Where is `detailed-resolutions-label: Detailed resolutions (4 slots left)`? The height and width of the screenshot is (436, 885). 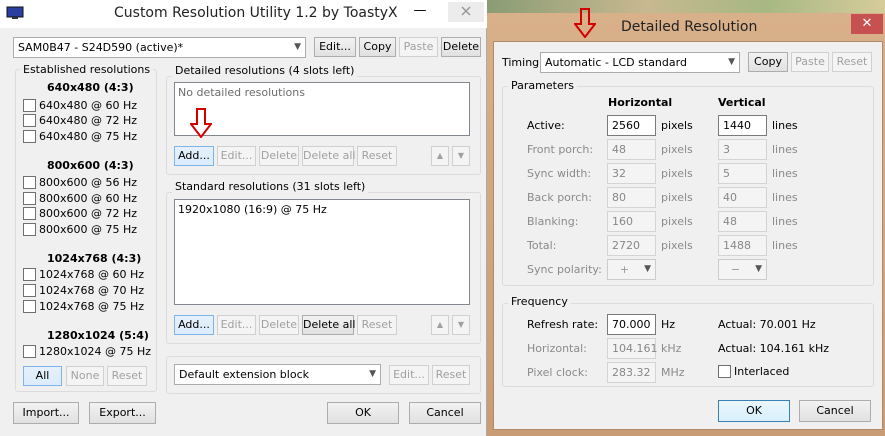
detailed-resolutions-label: Detailed resolutions (4 slots left) is located at coordinates (265, 70).